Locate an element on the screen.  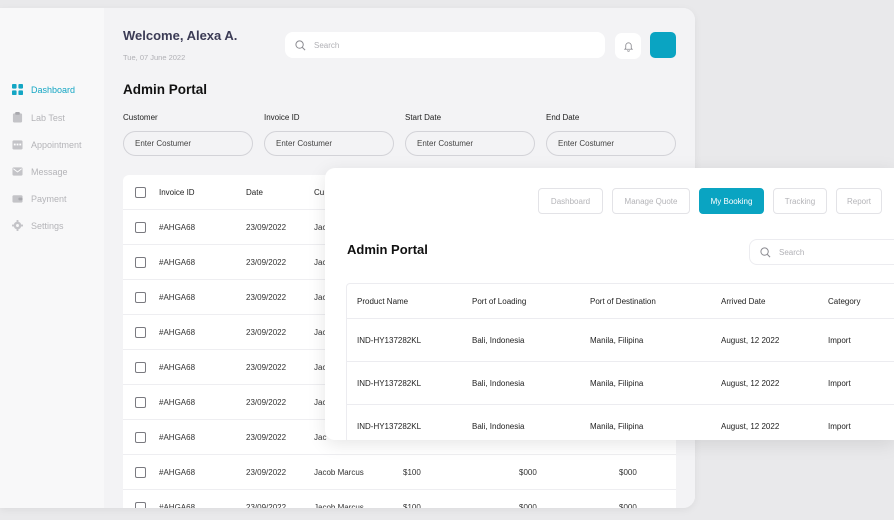
invoice-id-input: Enter Costumer is located at coordinates (329, 143).